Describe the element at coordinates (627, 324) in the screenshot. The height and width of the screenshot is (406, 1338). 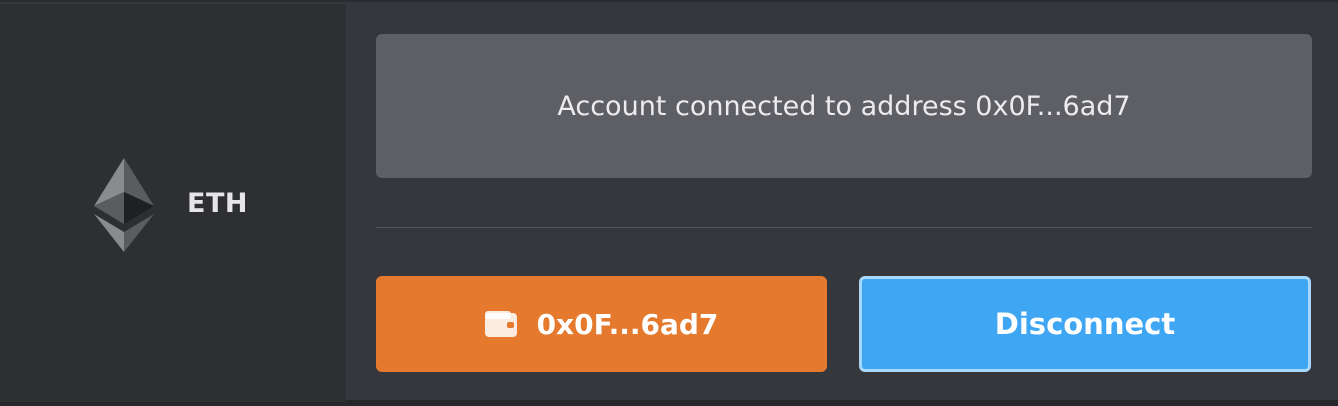
I see `account-address-label: 0x0F...6ad7` at that location.